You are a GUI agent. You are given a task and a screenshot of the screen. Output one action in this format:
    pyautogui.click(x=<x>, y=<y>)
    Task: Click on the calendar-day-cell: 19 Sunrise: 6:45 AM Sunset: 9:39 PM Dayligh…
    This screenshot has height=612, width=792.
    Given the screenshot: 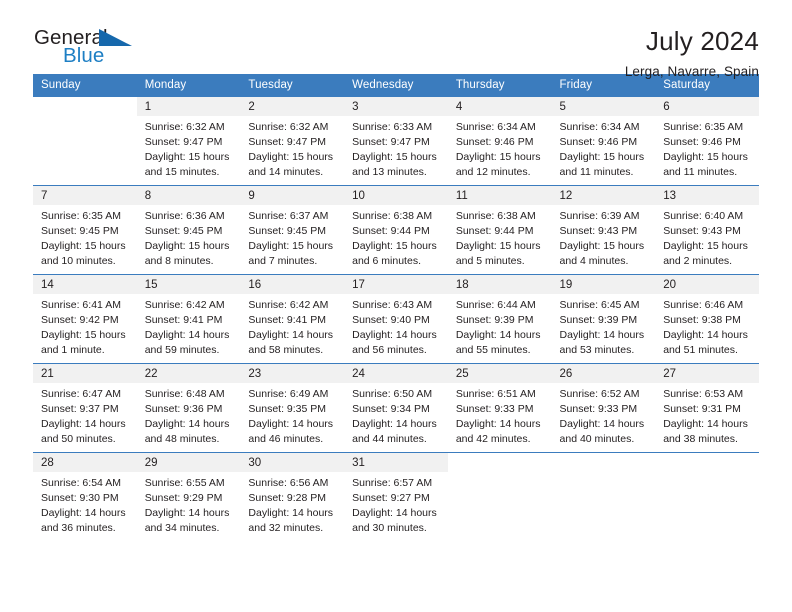 What is the action you would take?
    pyautogui.click(x=603, y=319)
    